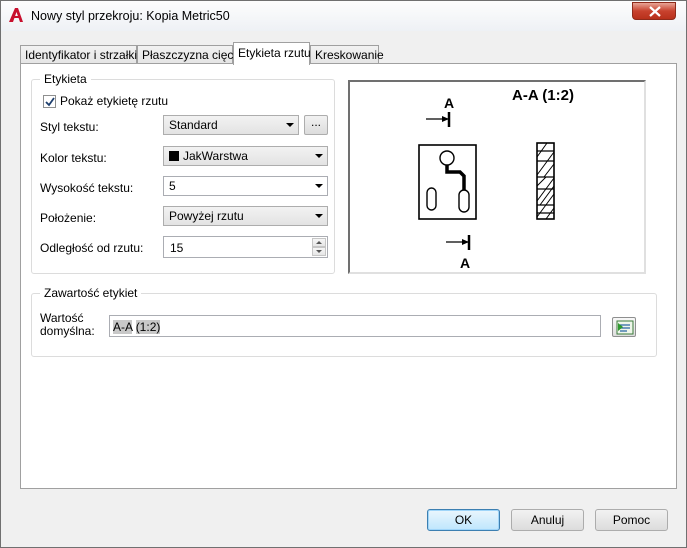  I want to click on text-color-label: Kolor tekstu:, so click(73, 158).